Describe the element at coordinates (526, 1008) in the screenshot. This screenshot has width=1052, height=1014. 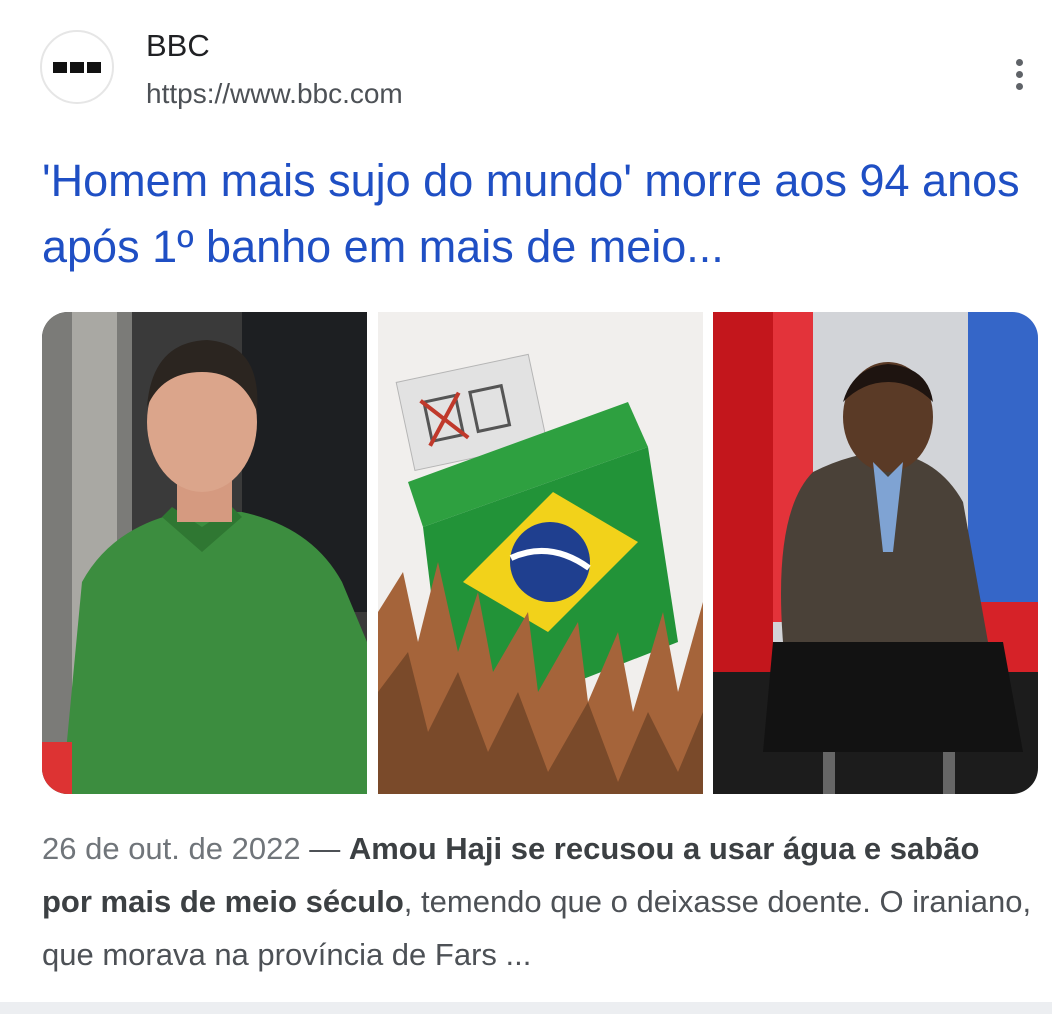
I see `card-divider` at that location.